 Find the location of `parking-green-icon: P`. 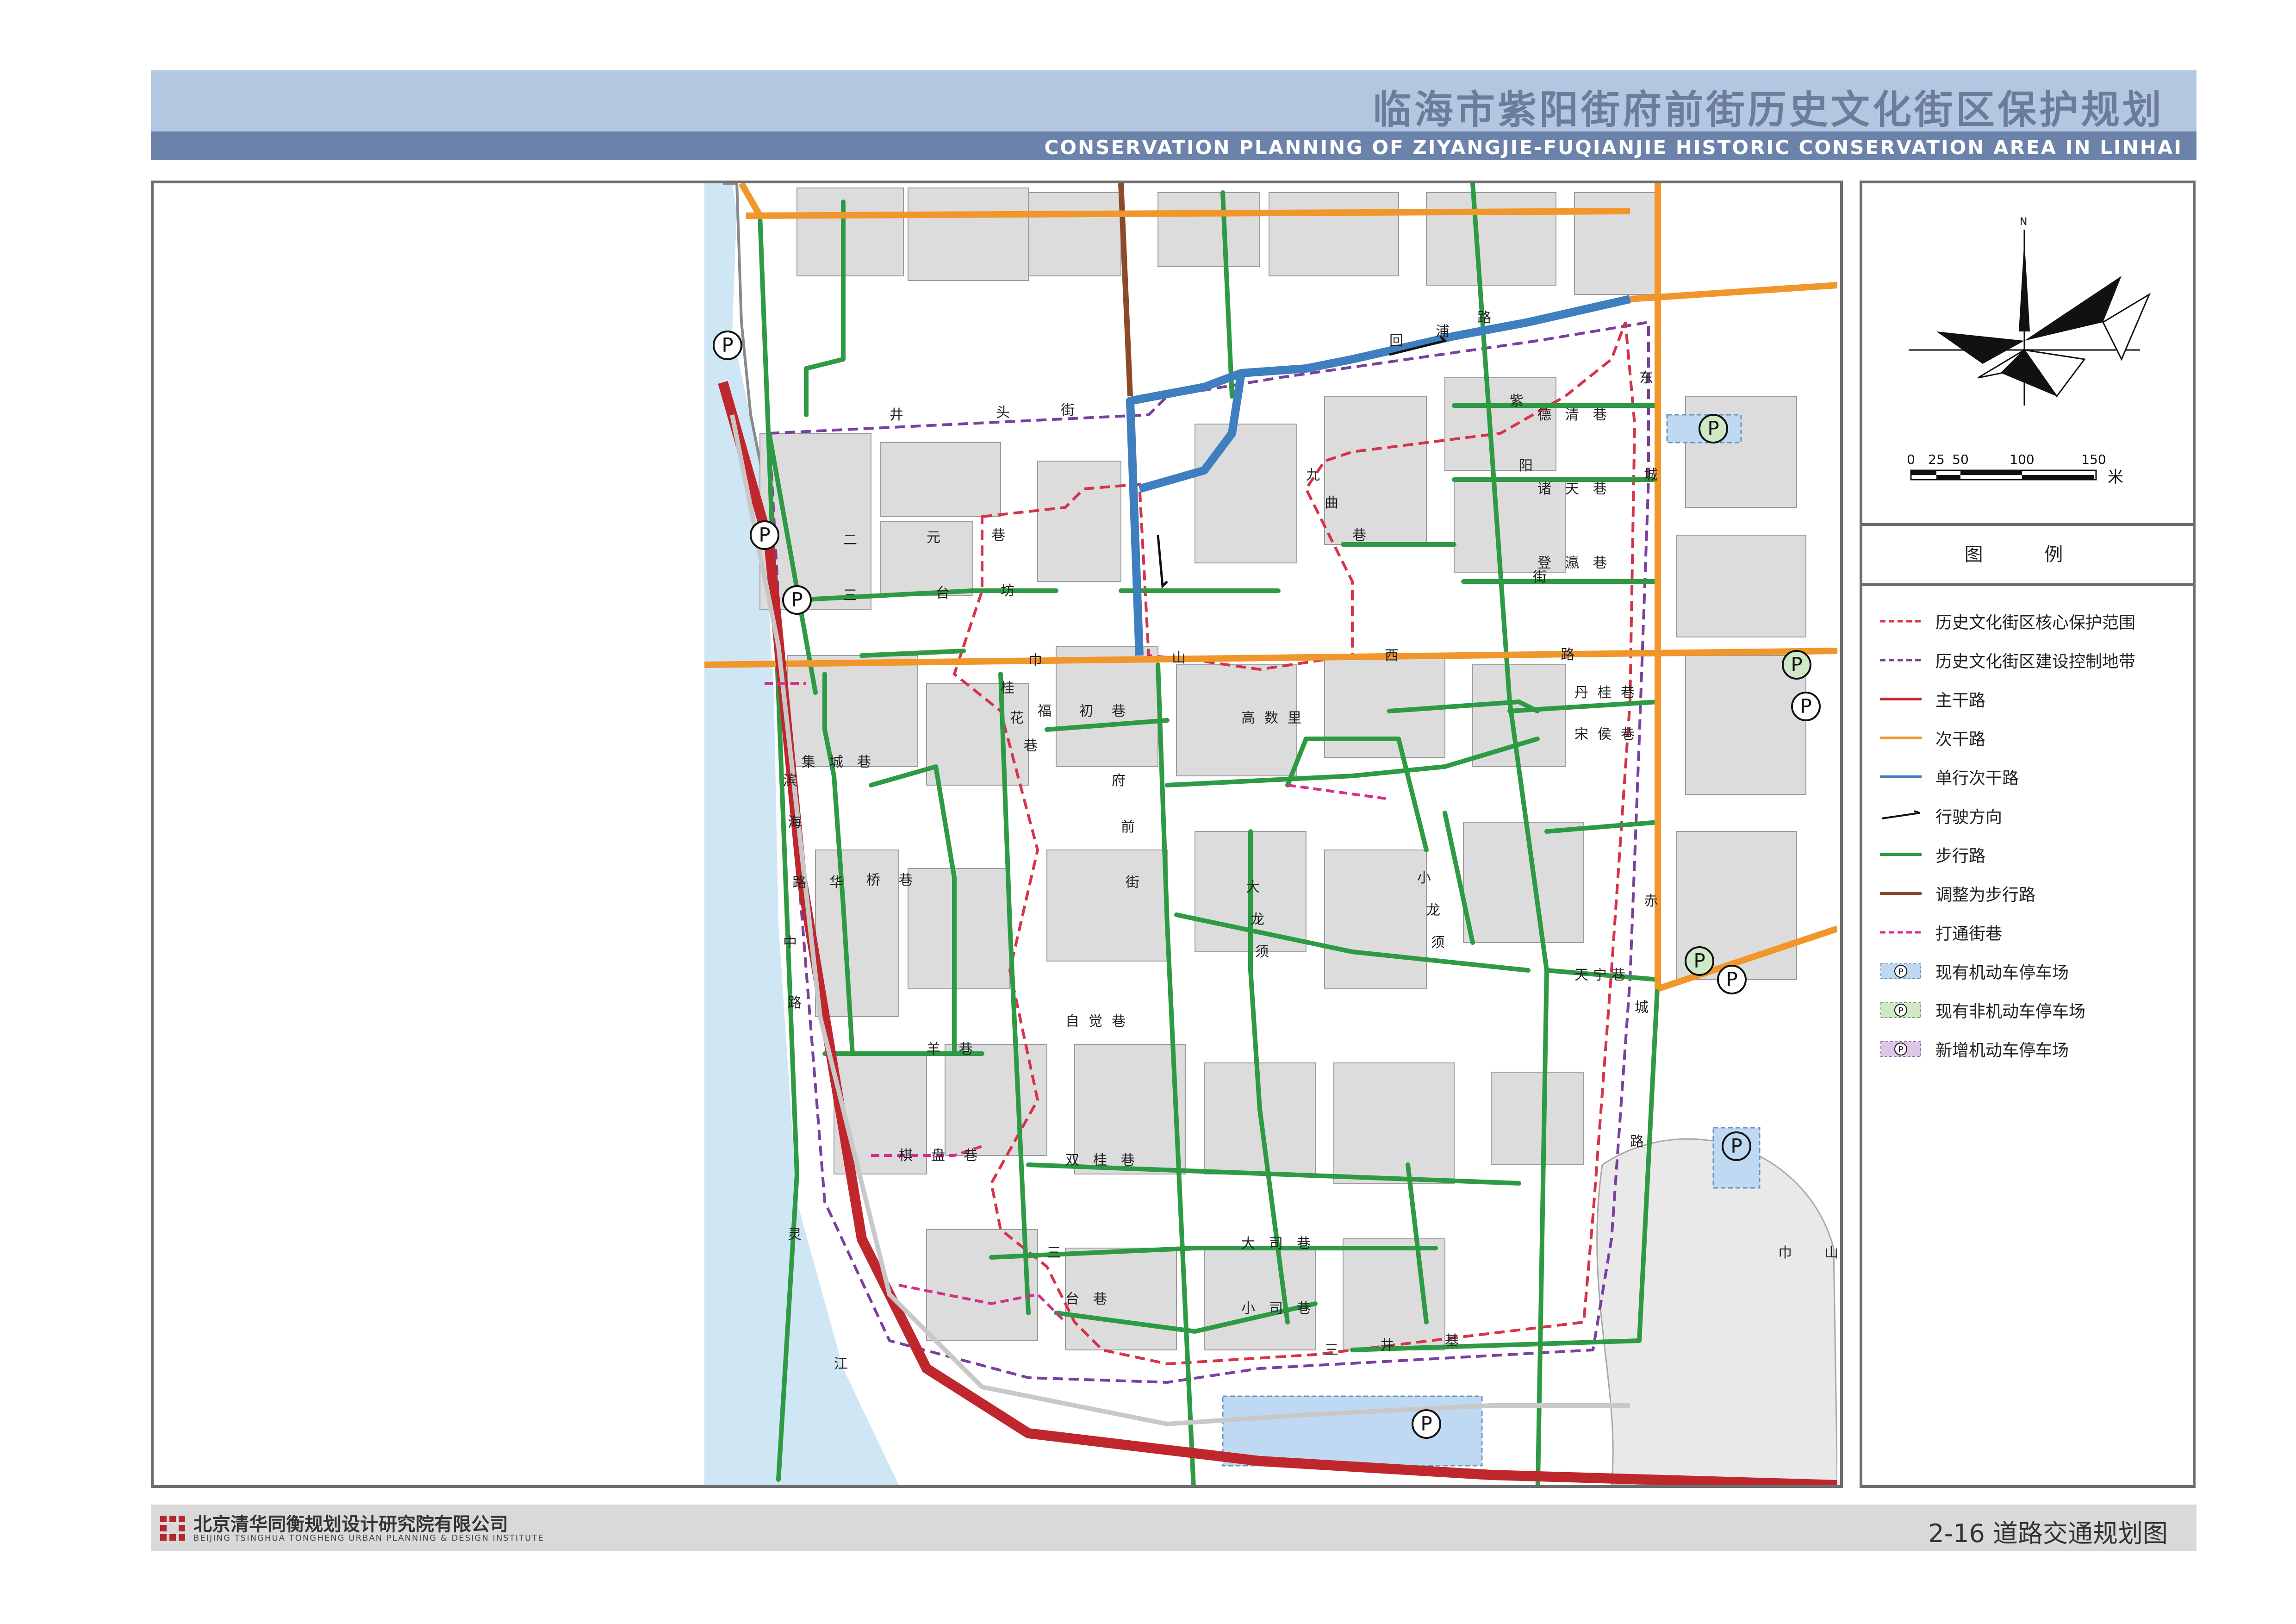

parking-green-icon: P is located at coordinates (1900, 1010).